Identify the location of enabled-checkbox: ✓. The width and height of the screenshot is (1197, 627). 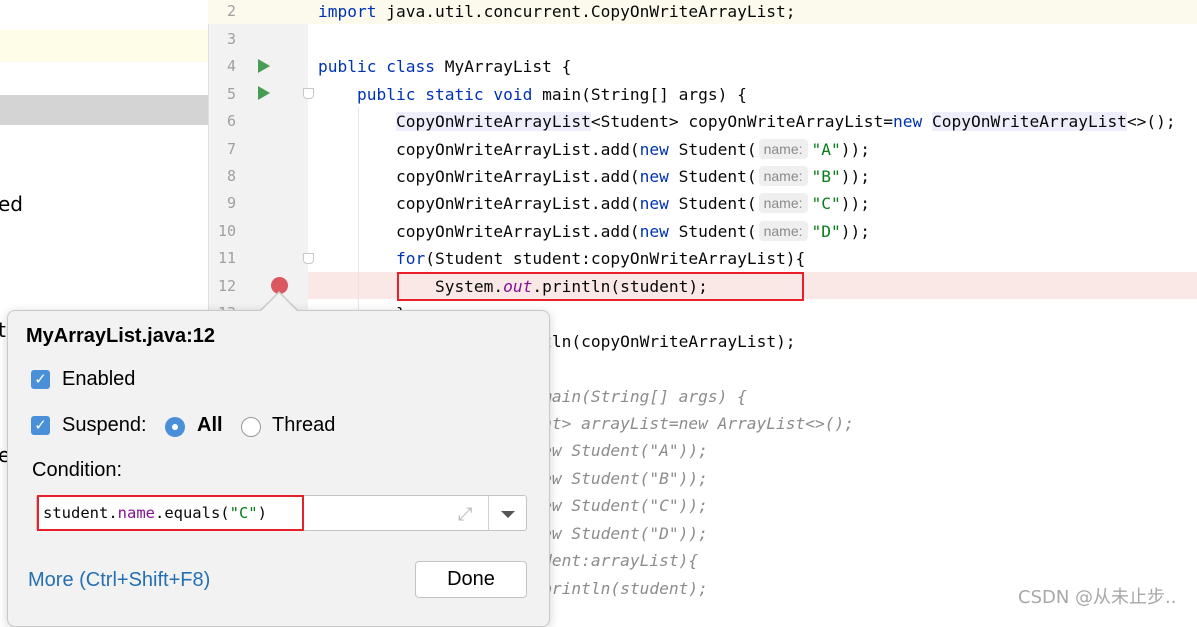
(40, 379).